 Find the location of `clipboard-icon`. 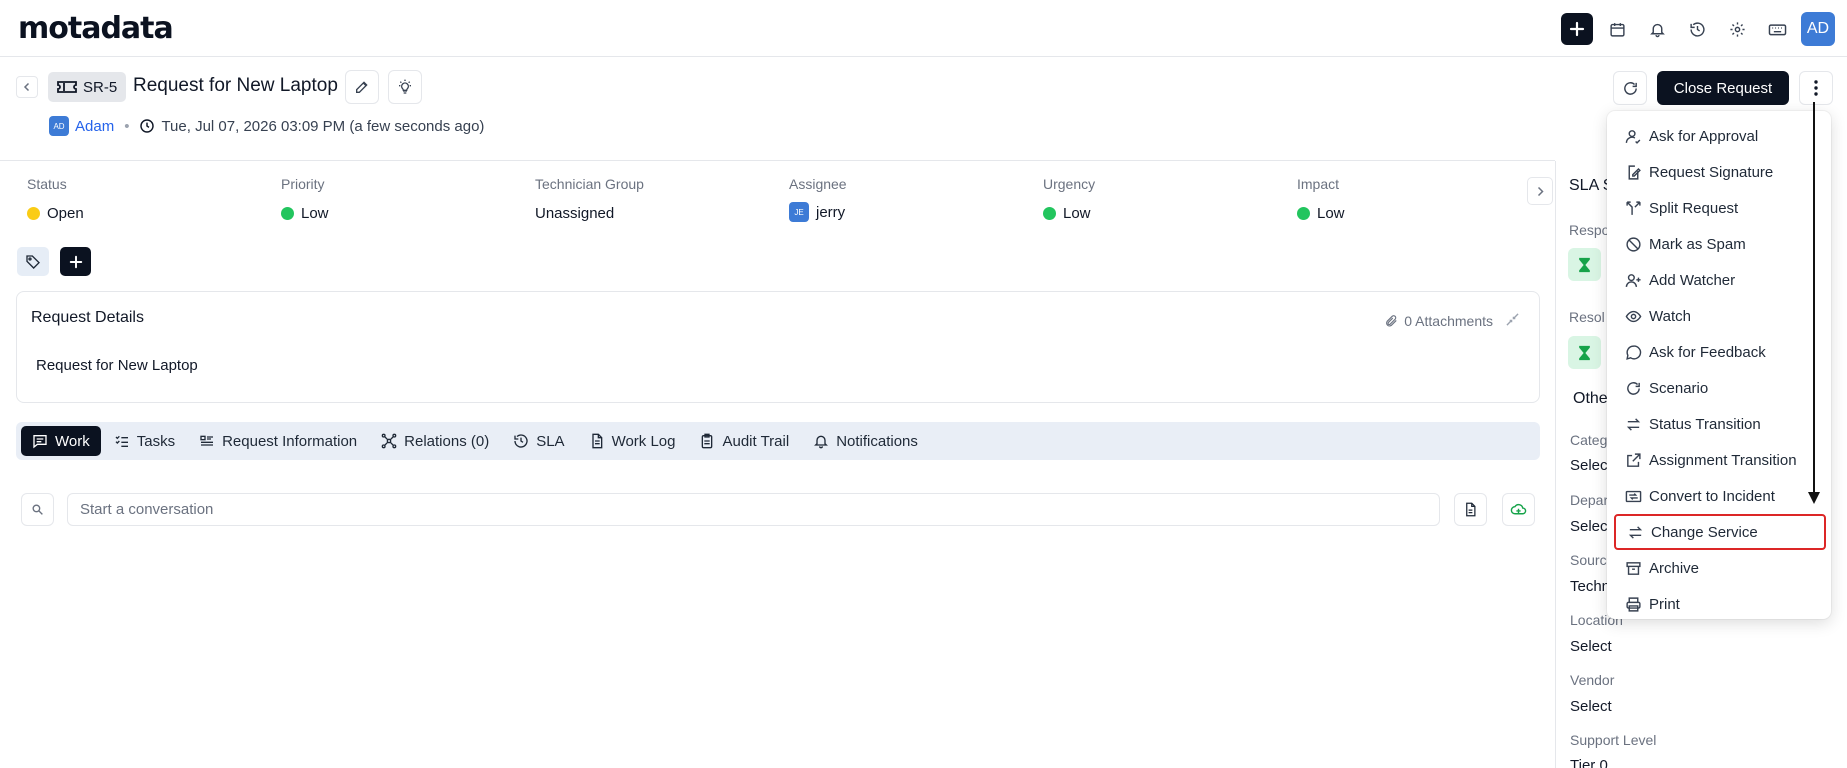

clipboard-icon is located at coordinates (707, 441).